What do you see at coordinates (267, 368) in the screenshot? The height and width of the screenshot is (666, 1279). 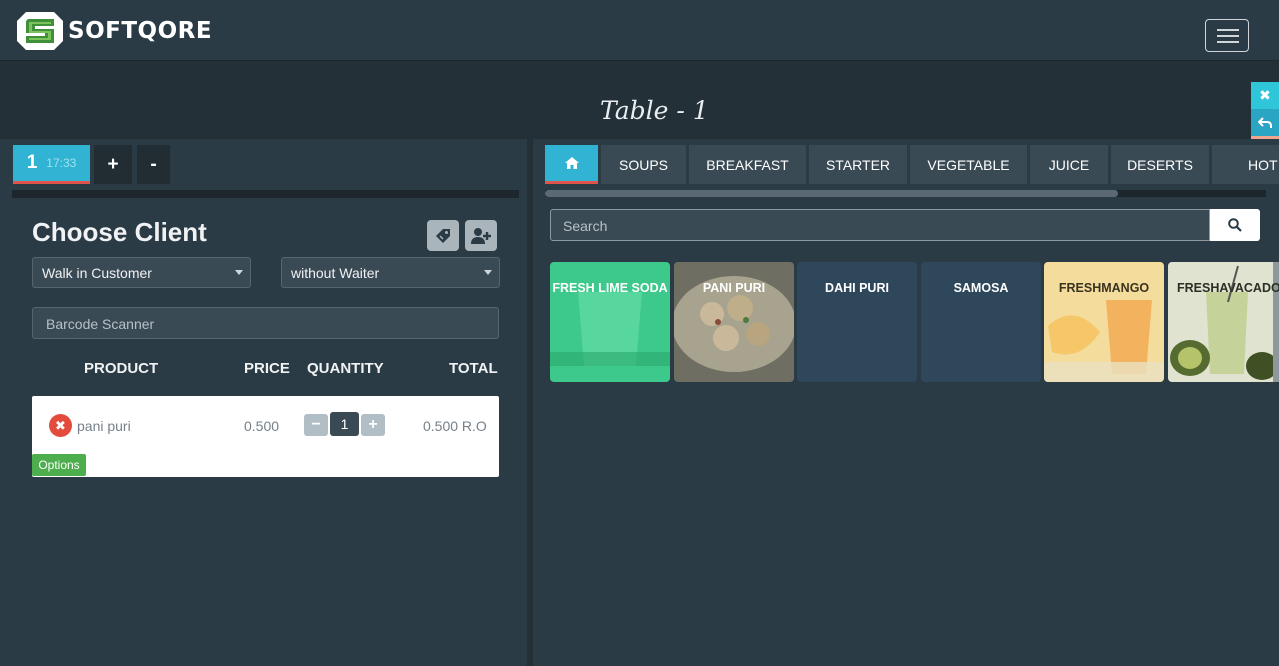 I see `column-header-price: PRICE` at bounding box center [267, 368].